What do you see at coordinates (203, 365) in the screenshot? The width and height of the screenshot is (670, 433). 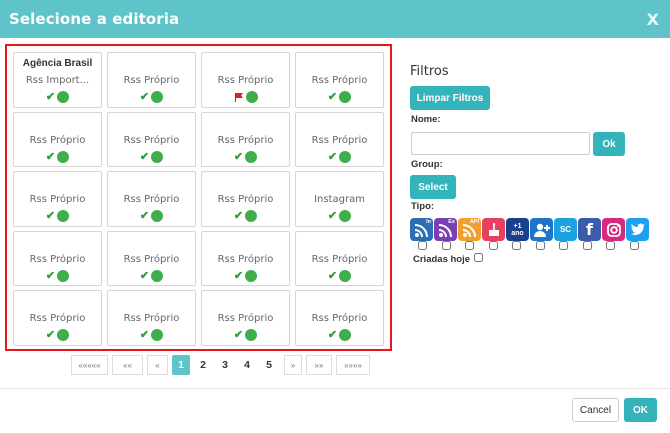 I see `page-2-button: 2` at bounding box center [203, 365].